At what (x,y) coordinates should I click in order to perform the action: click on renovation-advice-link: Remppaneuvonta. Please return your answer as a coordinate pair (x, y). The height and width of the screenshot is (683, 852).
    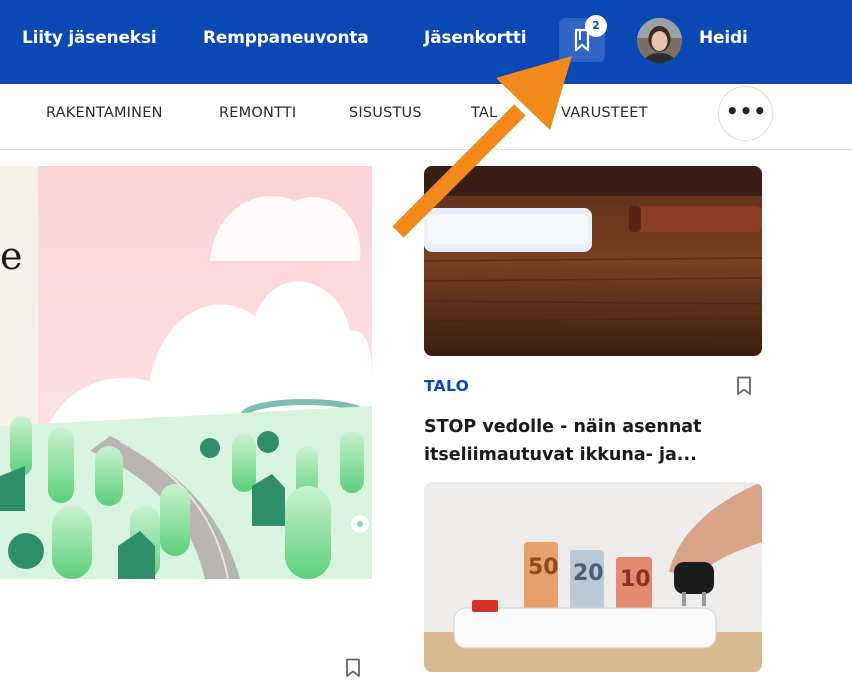
    Looking at the image, I should click on (286, 38).